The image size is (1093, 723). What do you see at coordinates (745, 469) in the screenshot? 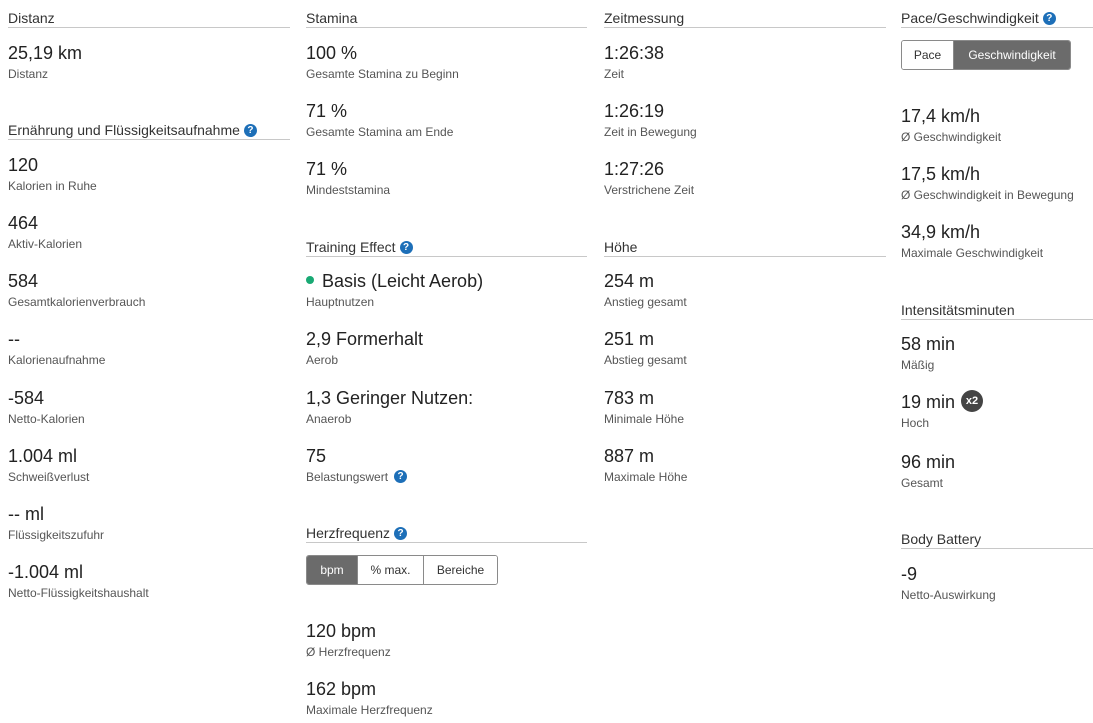
I see `stat-max-elevation: 887 m Maximale Höhe` at bounding box center [745, 469].